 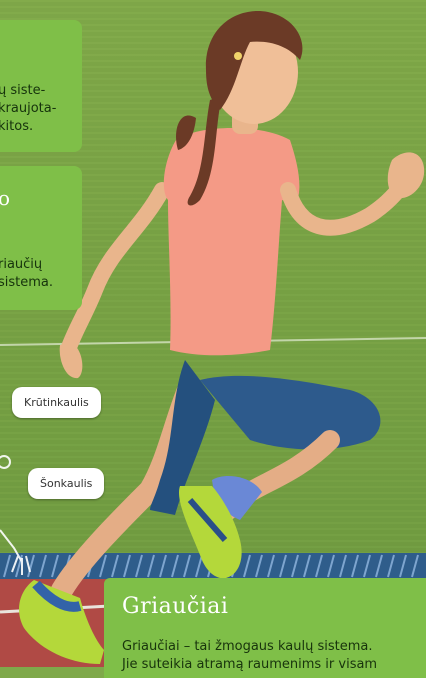 I want to click on label-krutinkaulis: Krūtinkaulis, so click(x=56, y=402).